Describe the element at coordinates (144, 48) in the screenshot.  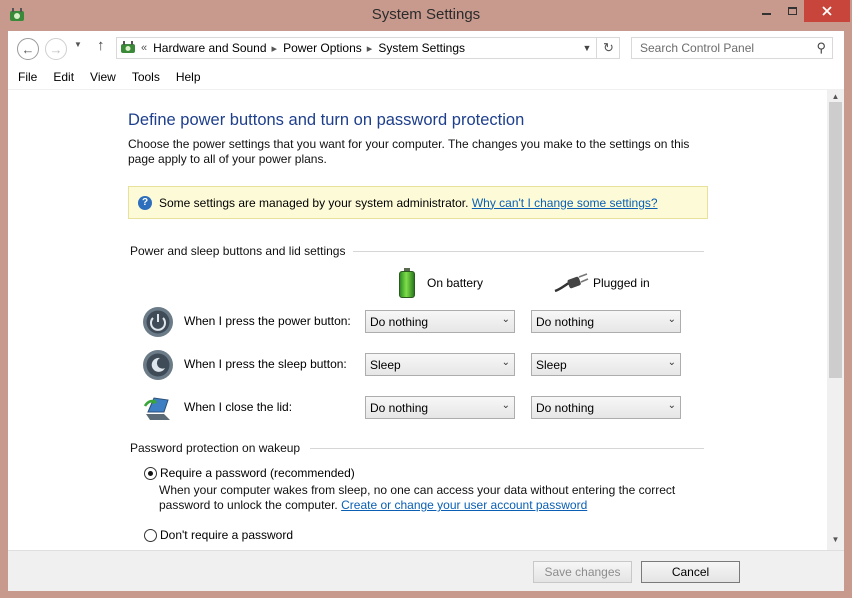
I see `breadcrumb-overflow: «` at that location.